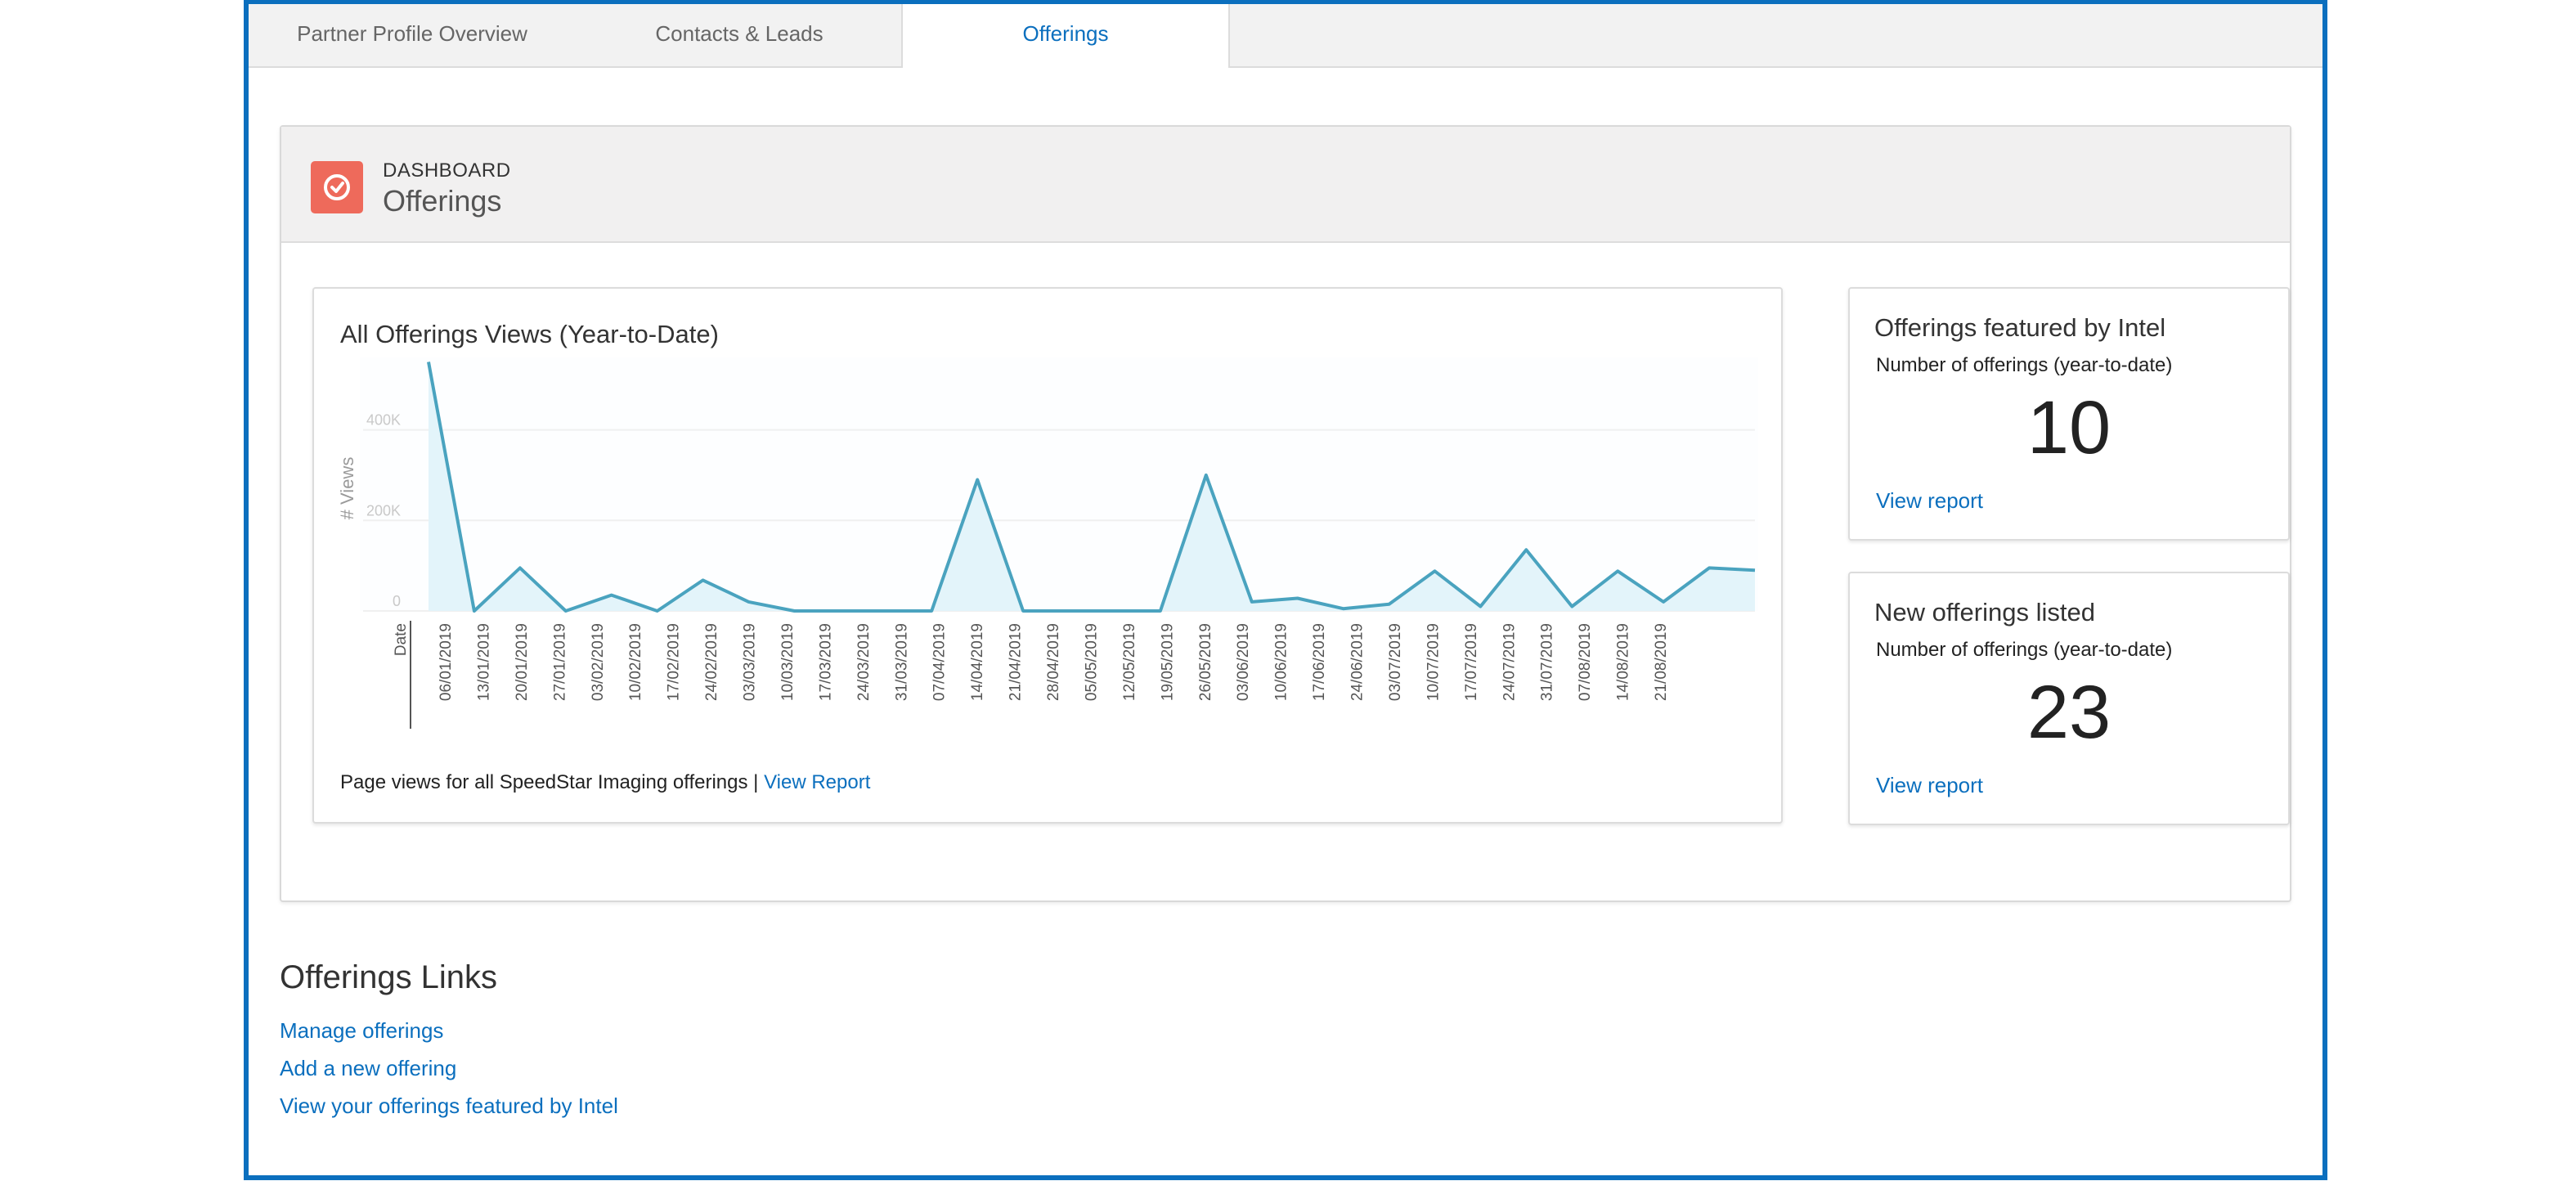  What do you see at coordinates (825, 662) in the screenshot?
I see `x-tick-label: 17/03/2019` at bounding box center [825, 662].